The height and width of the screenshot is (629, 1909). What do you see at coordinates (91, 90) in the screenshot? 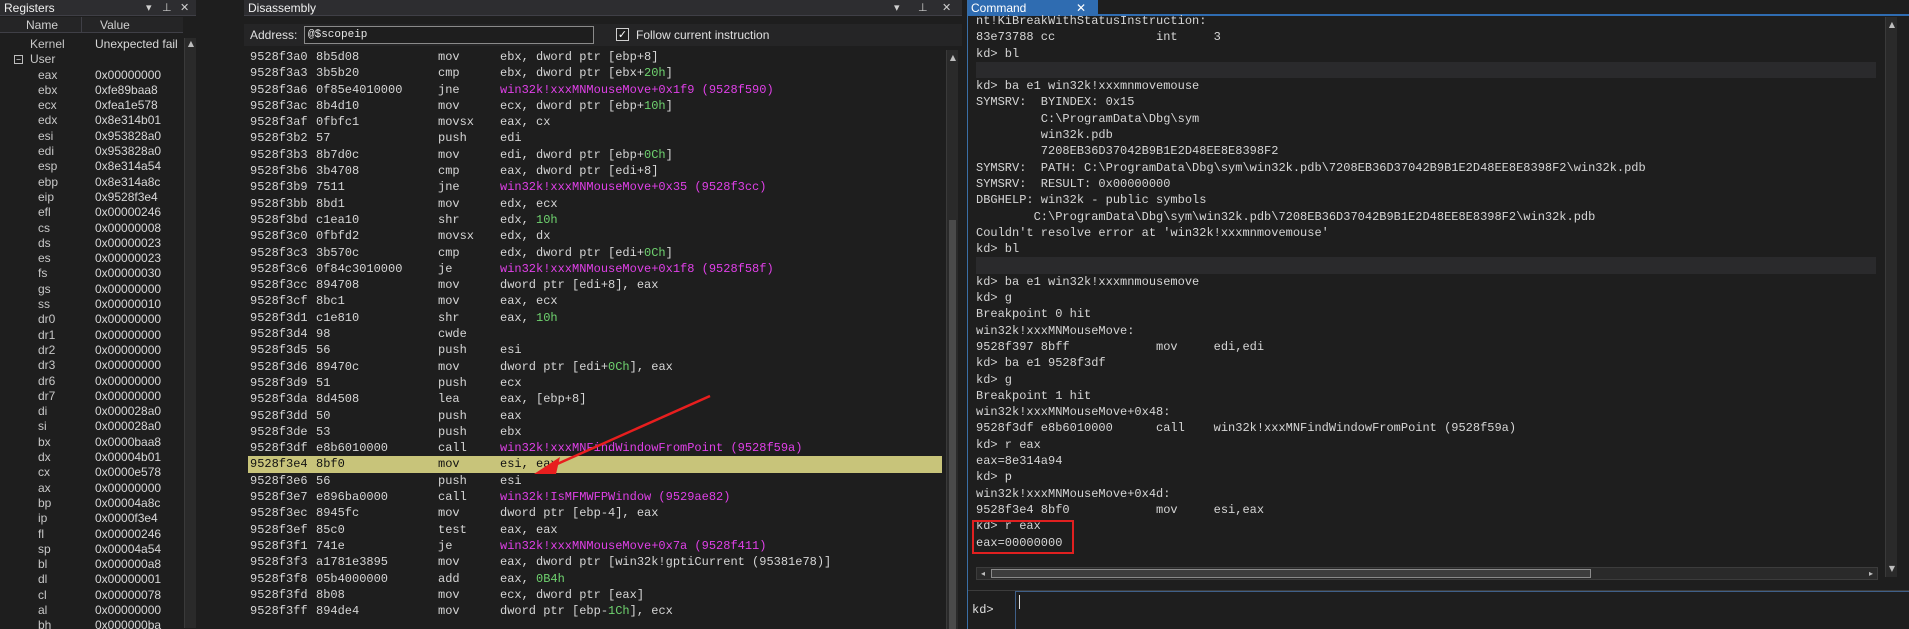
I see `register-row: ebx 0xfe89baa8` at bounding box center [91, 90].